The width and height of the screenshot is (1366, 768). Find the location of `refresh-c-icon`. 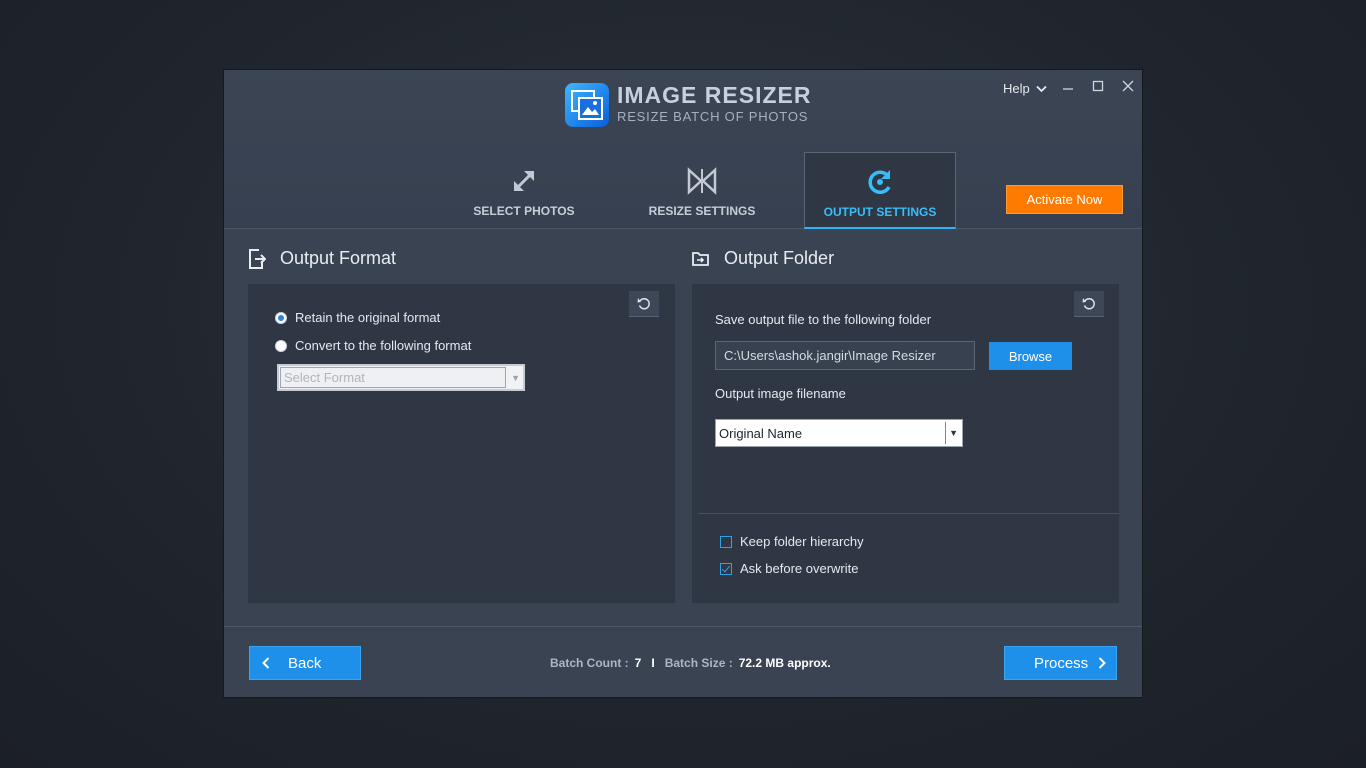

refresh-c-icon is located at coordinates (879, 182).